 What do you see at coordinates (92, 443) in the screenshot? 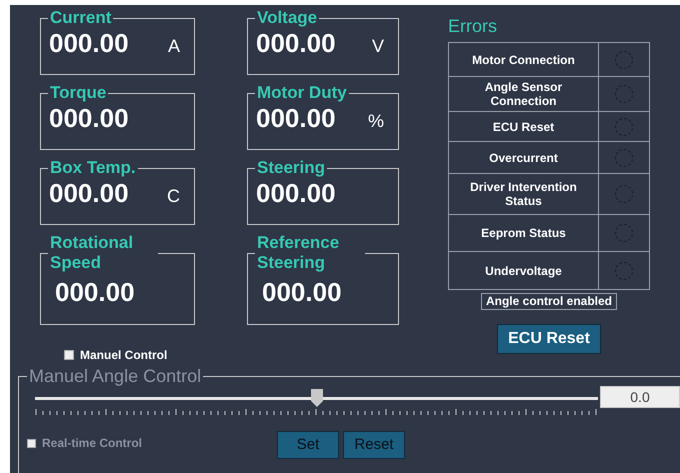
I see `checkbox-label: Real-time Control` at bounding box center [92, 443].